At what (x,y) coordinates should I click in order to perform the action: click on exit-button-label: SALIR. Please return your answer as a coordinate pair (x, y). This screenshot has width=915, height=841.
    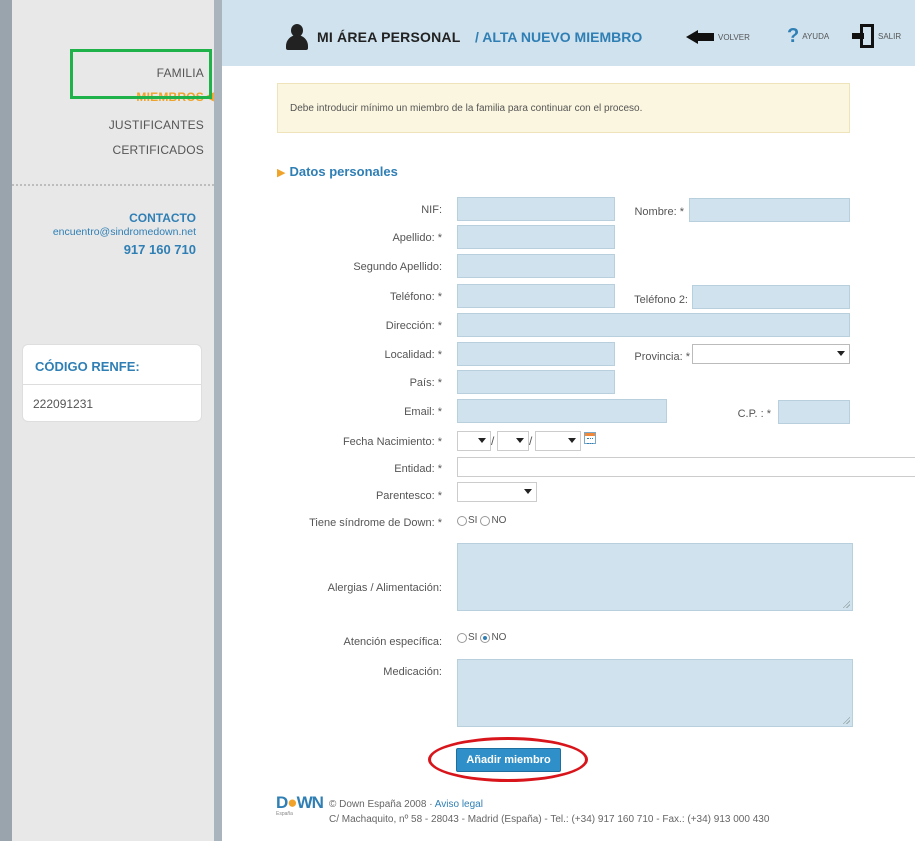
    Looking at the image, I should click on (890, 36).